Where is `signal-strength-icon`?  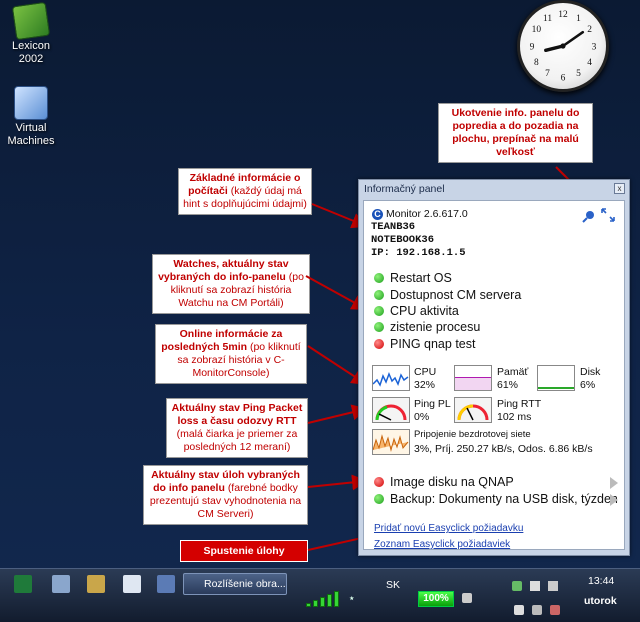 signal-strength-icon is located at coordinates (326, 597).